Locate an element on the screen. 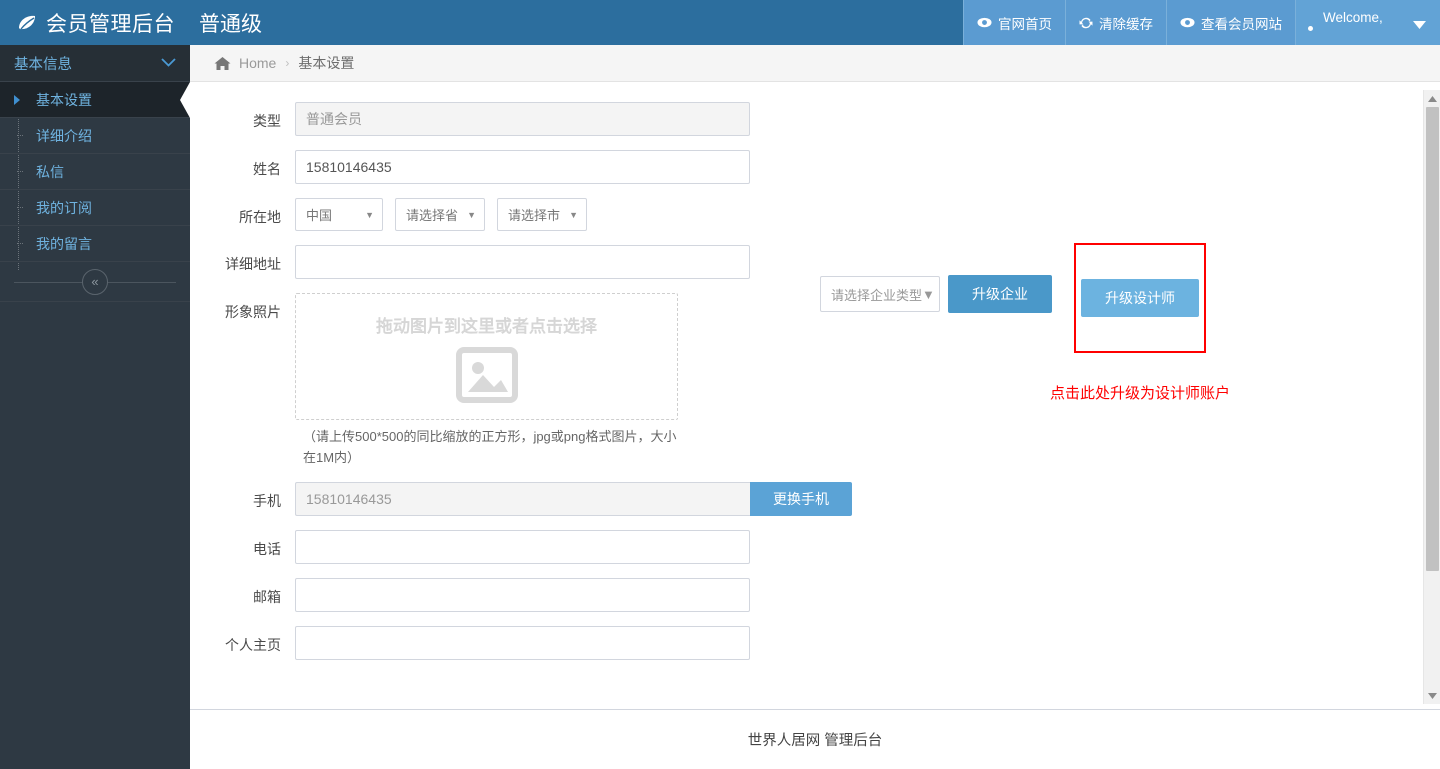 This screenshot has height=769, width=1440. city-select-value: 请选择市 is located at coordinates (534, 215).